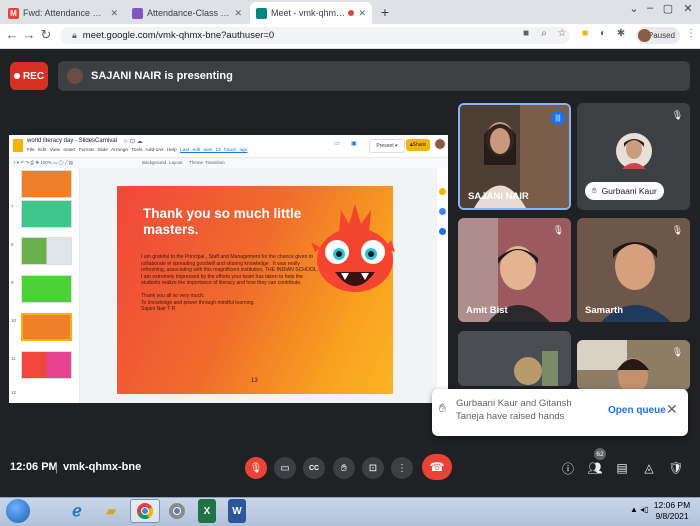 The image size is (700, 526). What do you see at coordinates (237, 511) in the screenshot?
I see `word-icon: W` at bounding box center [237, 511].